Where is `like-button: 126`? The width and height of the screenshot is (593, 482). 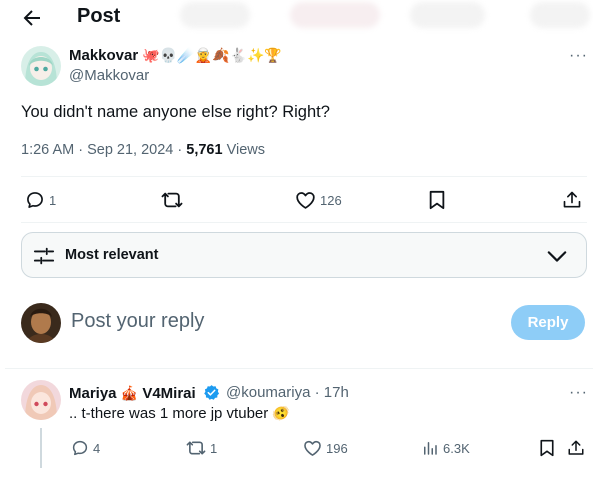 like-button: 126 is located at coordinates (318, 200).